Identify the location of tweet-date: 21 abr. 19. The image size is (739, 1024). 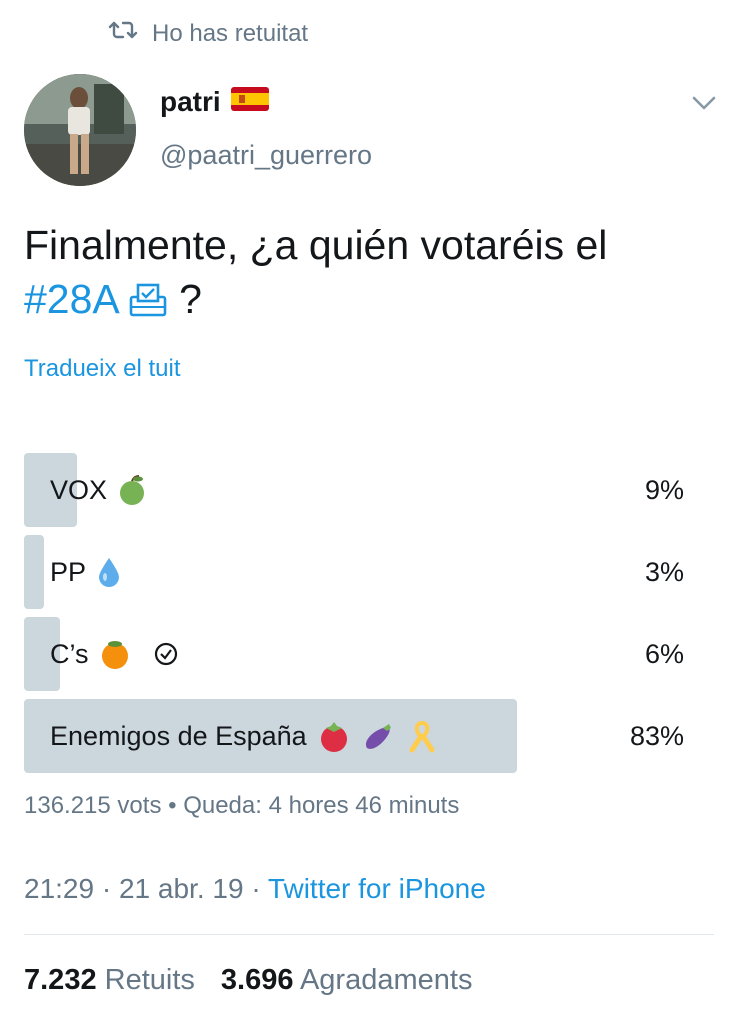
(181, 888).